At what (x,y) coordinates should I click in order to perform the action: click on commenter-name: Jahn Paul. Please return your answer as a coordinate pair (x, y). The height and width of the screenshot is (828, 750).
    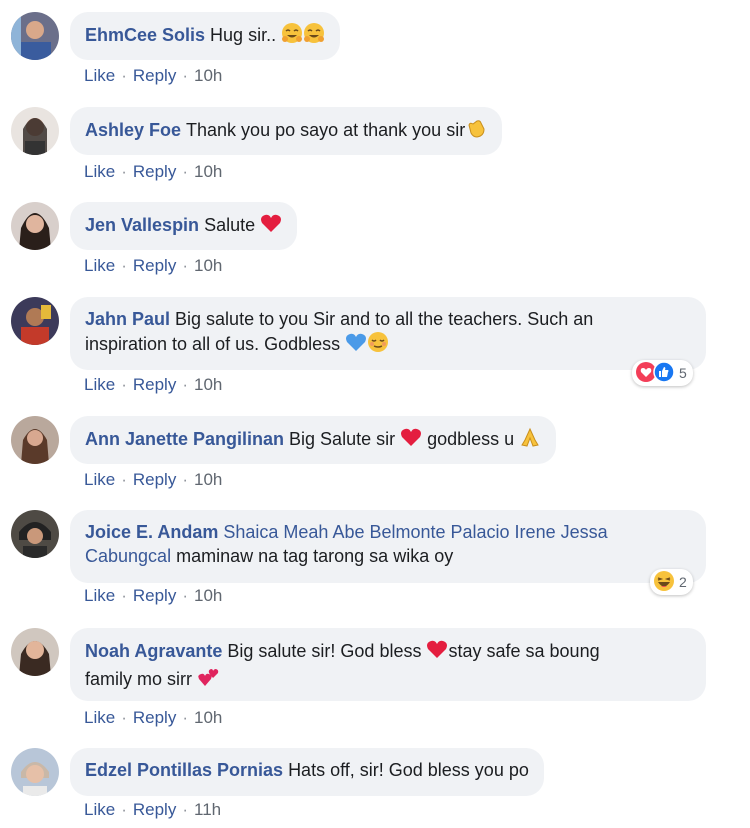
    Looking at the image, I should click on (127, 319).